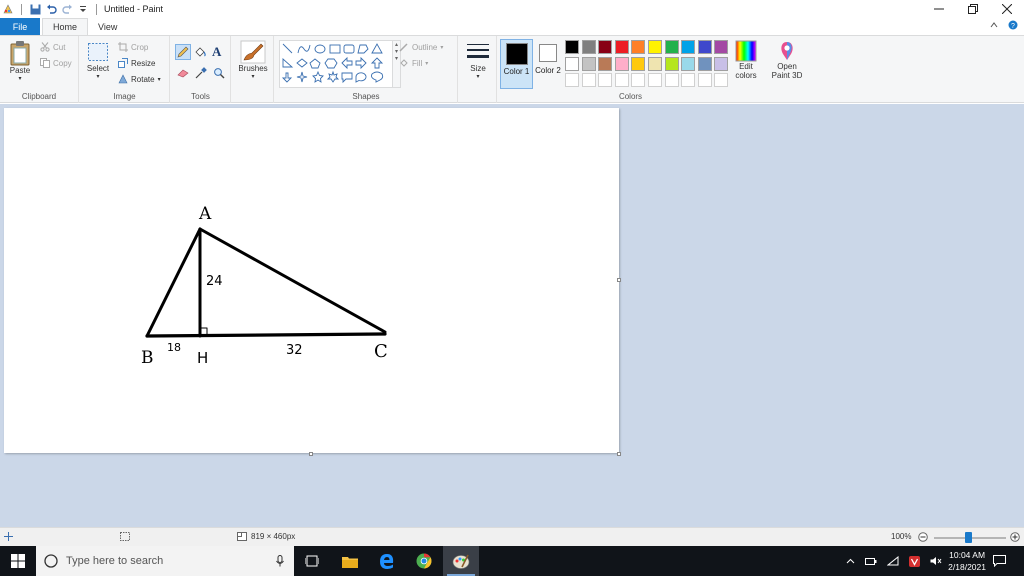 This screenshot has height=576, width=1024. What do you see at coordinates (914, 561) in the screenshot?
I see `antivirus-icon` at bounding box center [914, 561].